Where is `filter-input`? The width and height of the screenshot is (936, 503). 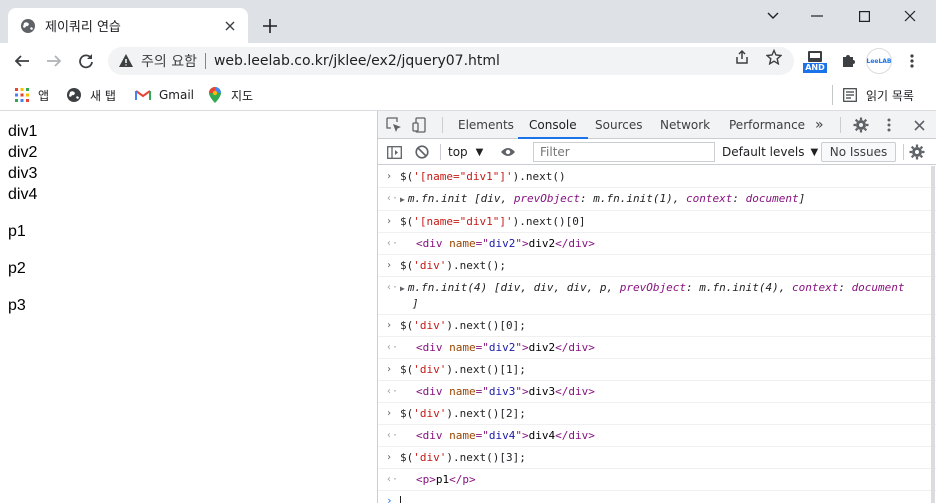 filter-input is located at coordinates (624, 152).